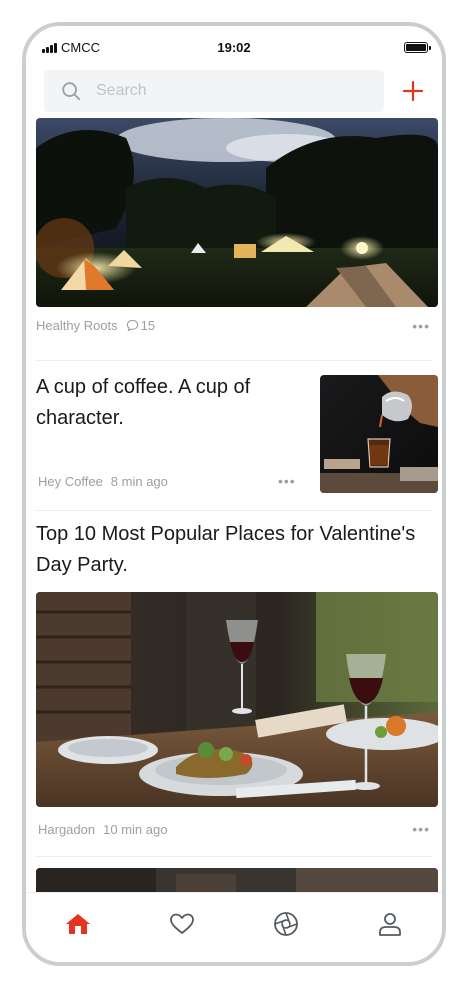 The image size is (474, 993). I want to click on home-icon, so click(78, 923).